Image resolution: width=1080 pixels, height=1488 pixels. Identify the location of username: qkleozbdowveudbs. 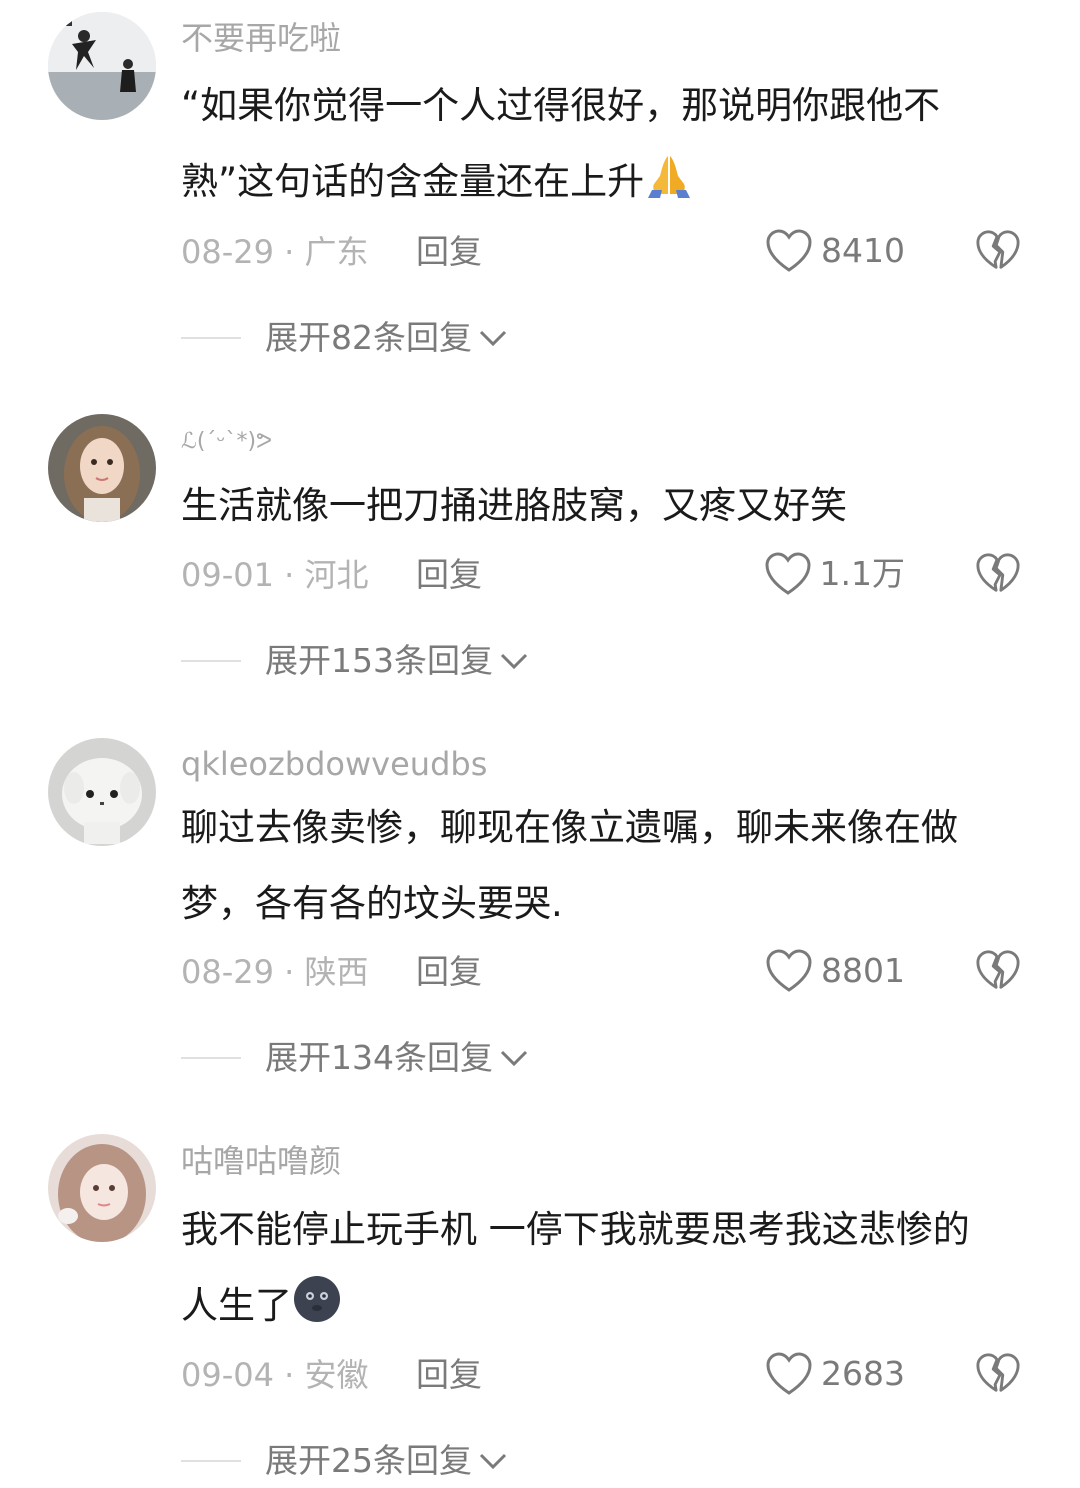
(334, 764).